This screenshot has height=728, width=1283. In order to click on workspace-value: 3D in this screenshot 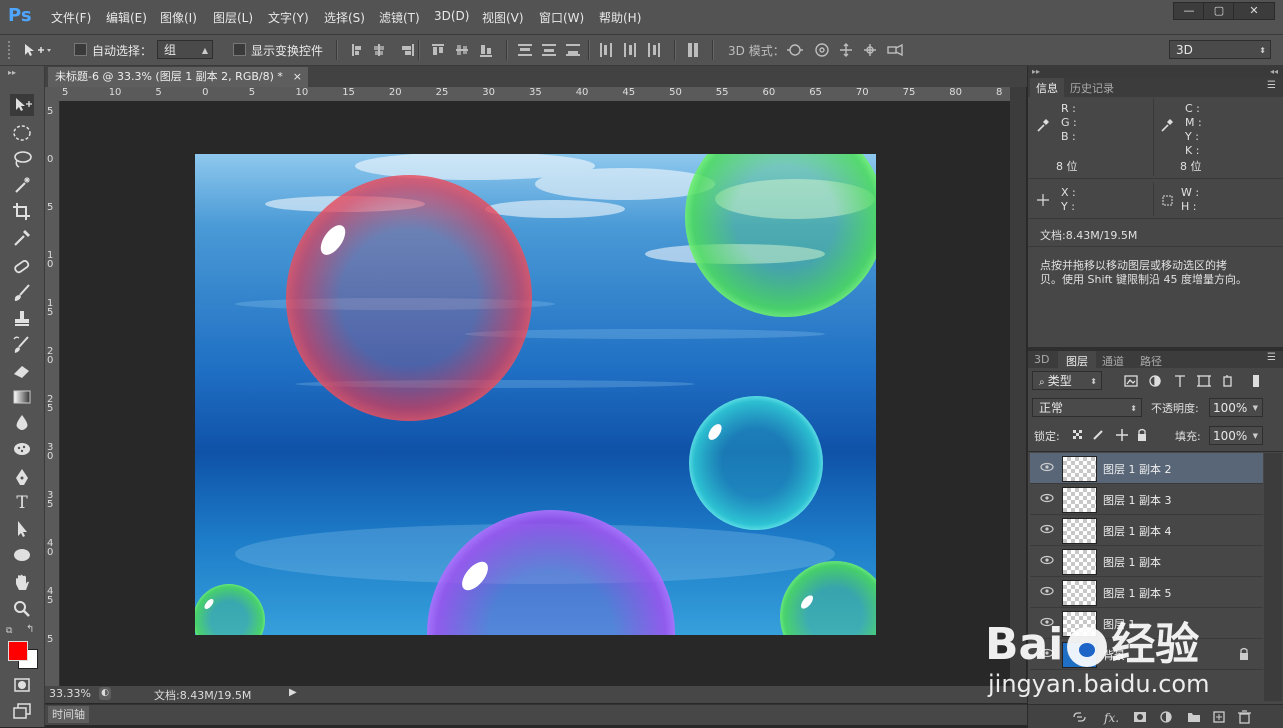, I will do `click(1184, 50)`.